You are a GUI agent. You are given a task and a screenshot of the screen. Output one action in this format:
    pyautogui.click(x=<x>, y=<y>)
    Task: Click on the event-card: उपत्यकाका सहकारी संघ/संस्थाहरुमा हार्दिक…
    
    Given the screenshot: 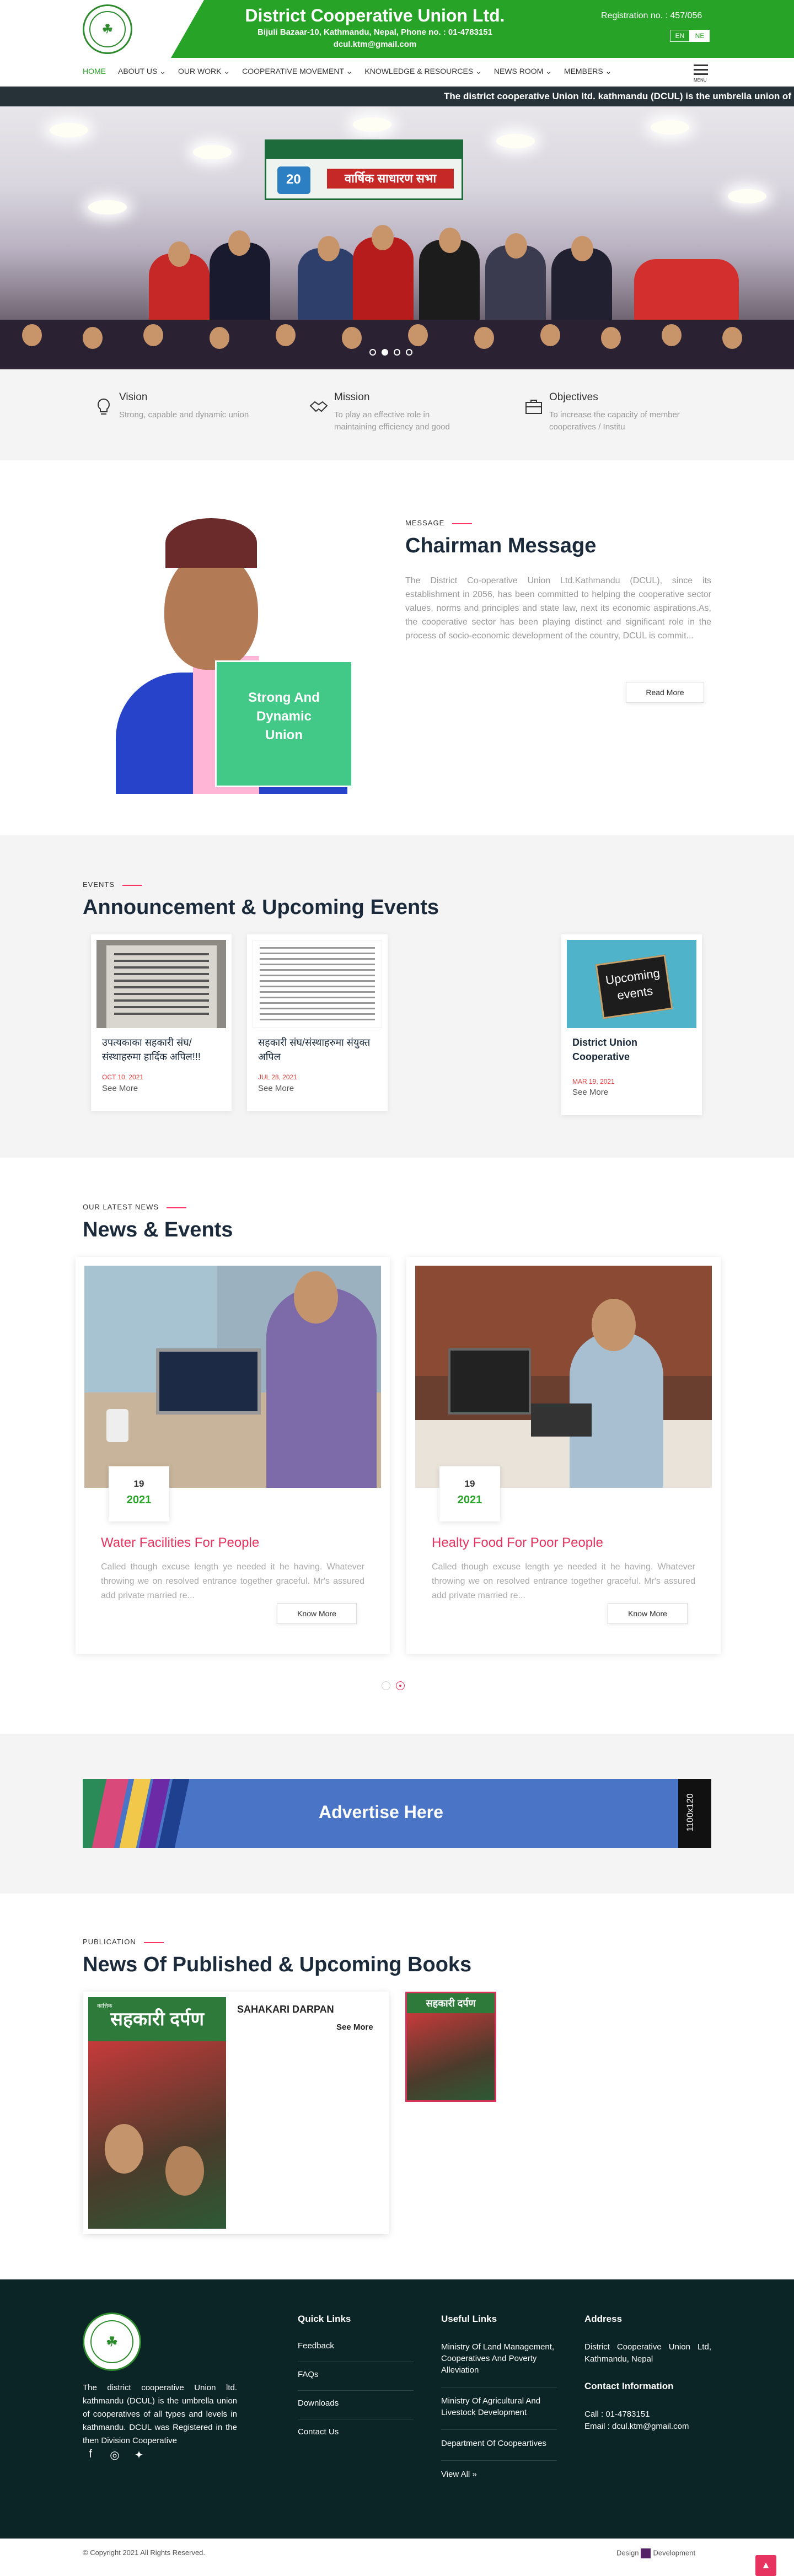 What is the action you would take?
    pyautogui.click(x=162, y=1022)
    